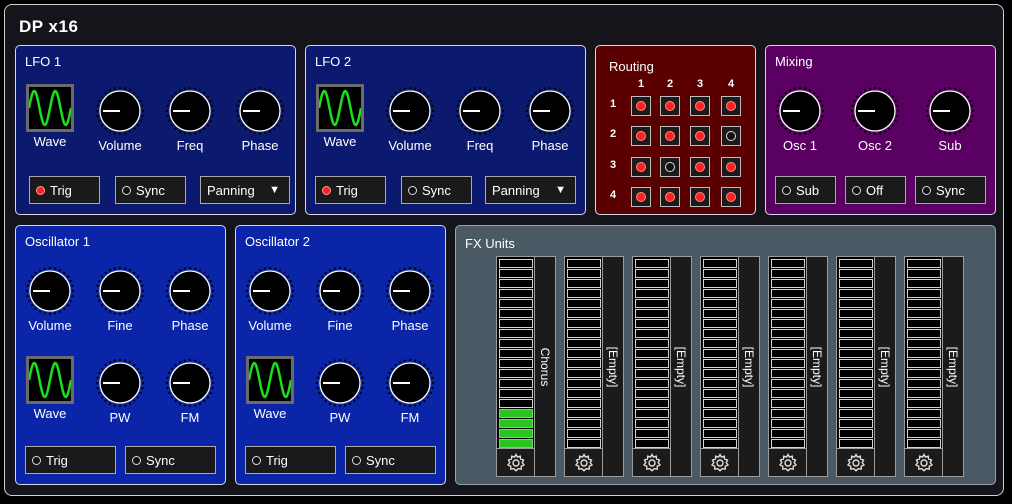 Image resolution: width=1012 pixels, height=504 pixels. Describe the element at coordinates (805, 190) in the screenshot. I see `mixing-sub-button: Sub` at that location.